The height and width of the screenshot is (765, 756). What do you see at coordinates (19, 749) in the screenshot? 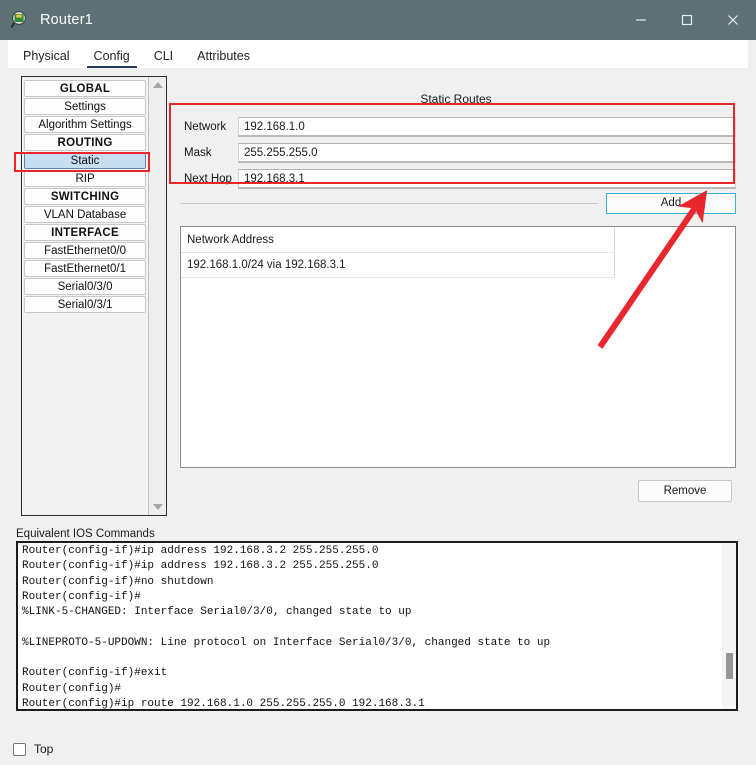
I see `top-checkbox` at bounding box center [19, 749].